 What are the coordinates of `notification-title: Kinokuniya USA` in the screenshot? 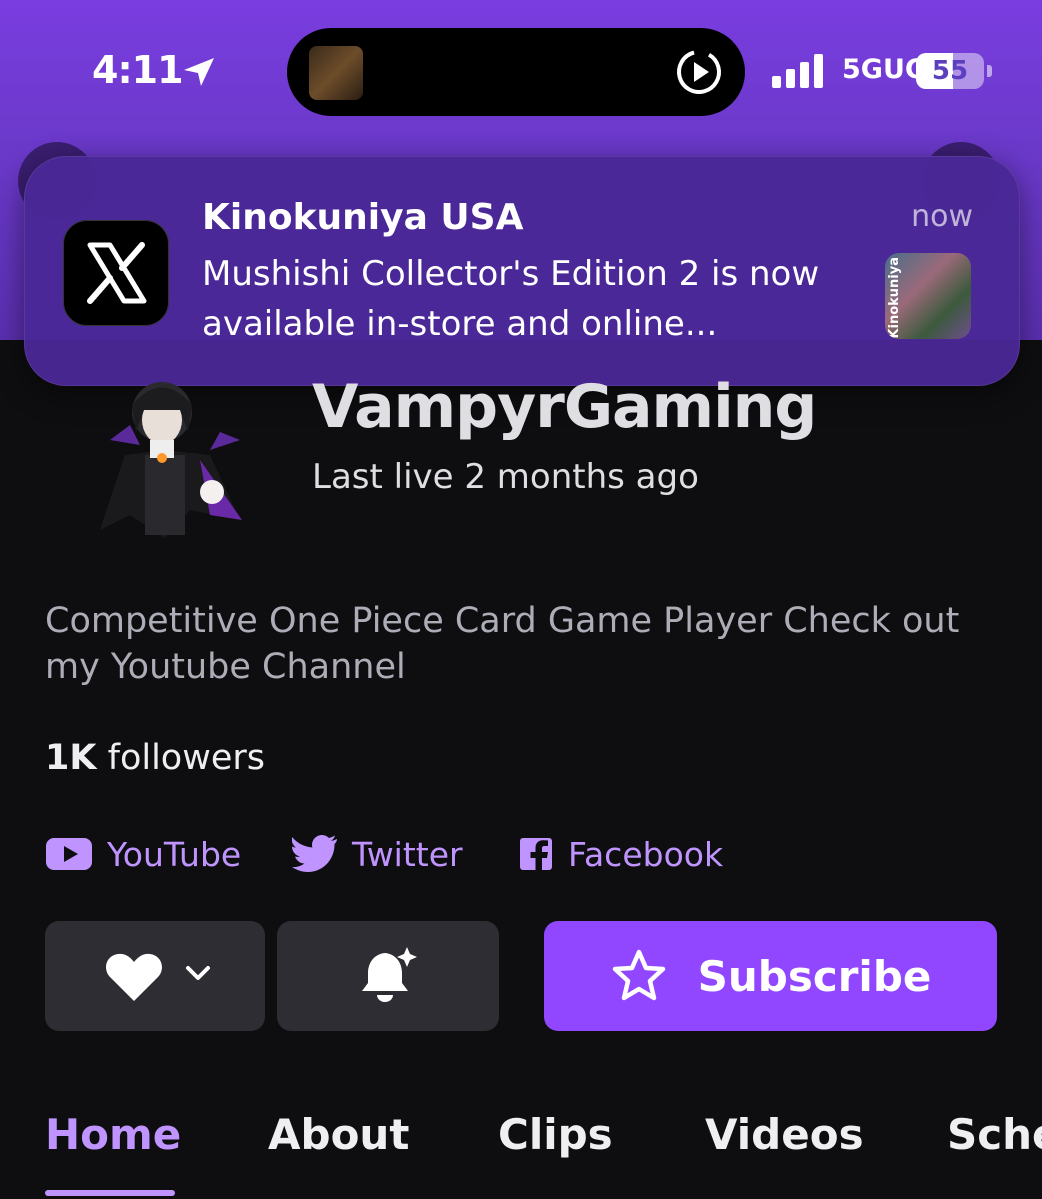 It's located at (363, 217).